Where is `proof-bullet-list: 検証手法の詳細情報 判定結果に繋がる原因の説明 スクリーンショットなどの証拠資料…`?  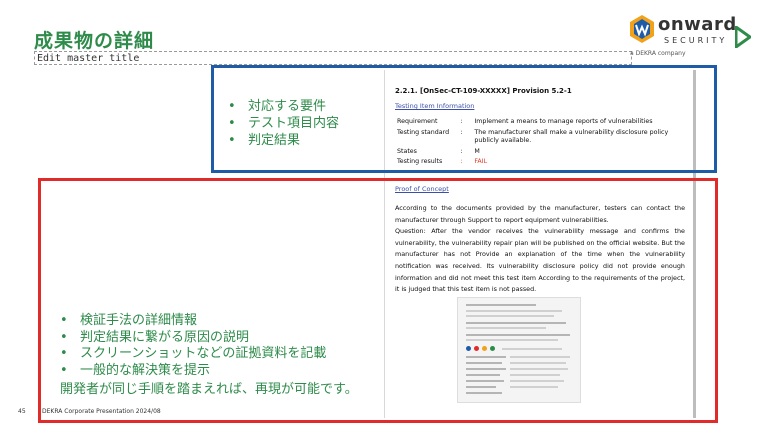
proof-bullet-list: 検証手法の詳細情報 判定結果に繋がる原因の説明 スクリーンショットなどの証拠資料… is located at coordinates (192, 346).